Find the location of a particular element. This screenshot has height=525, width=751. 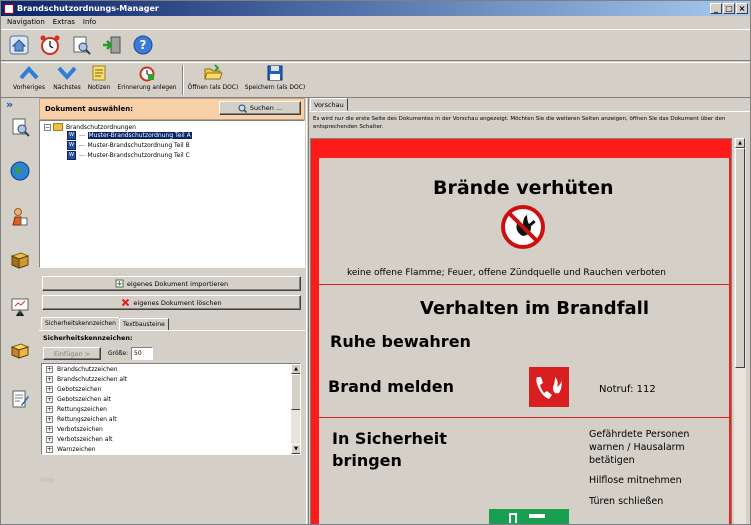

arrow-up-icon is located at coordinates (29, 72).